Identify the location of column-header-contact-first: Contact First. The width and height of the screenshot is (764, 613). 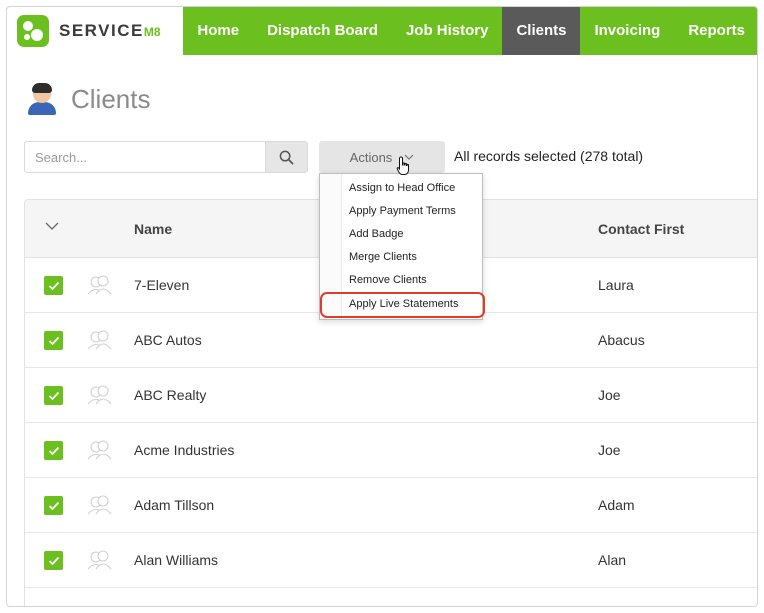
(641, 229).